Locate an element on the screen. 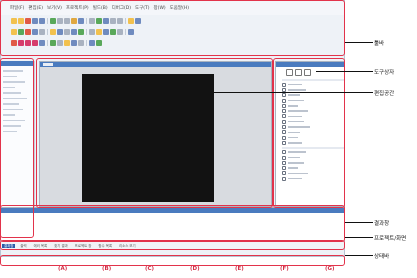 The width and height of the screenshot is (417, 278). tab-6: 리소스 보기 is located at coordinates (127, 246).